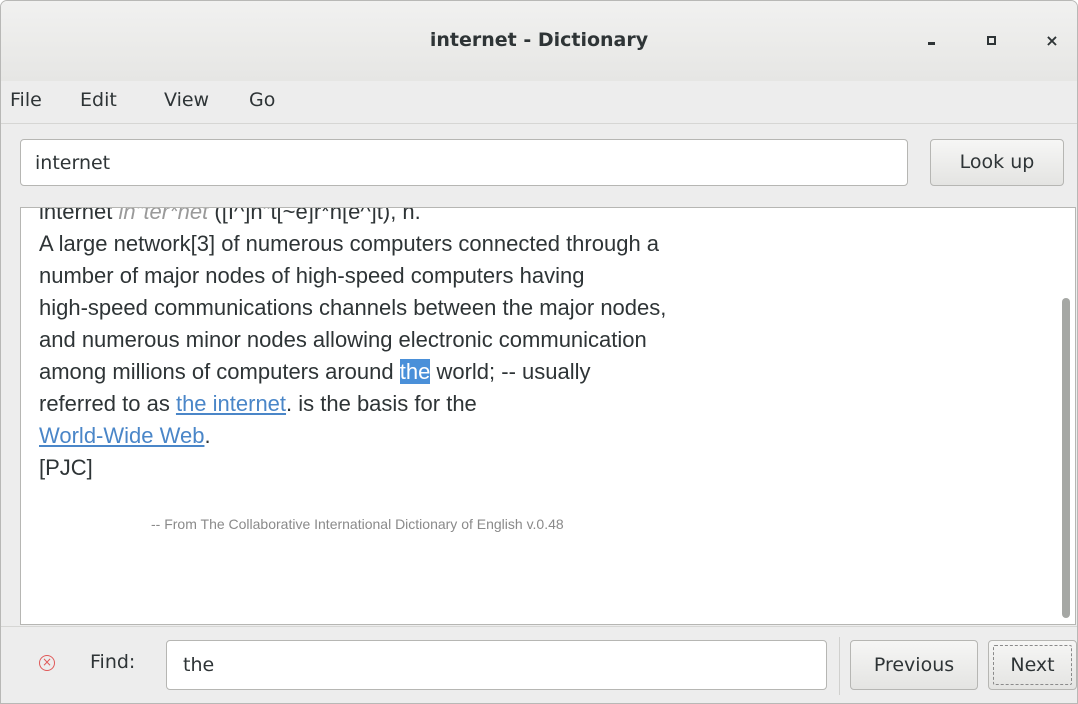  What do you see at coordinates (231, 403) in the screenshot?
I see `link-the-internet: the internet` at bounding box center [231, 403].